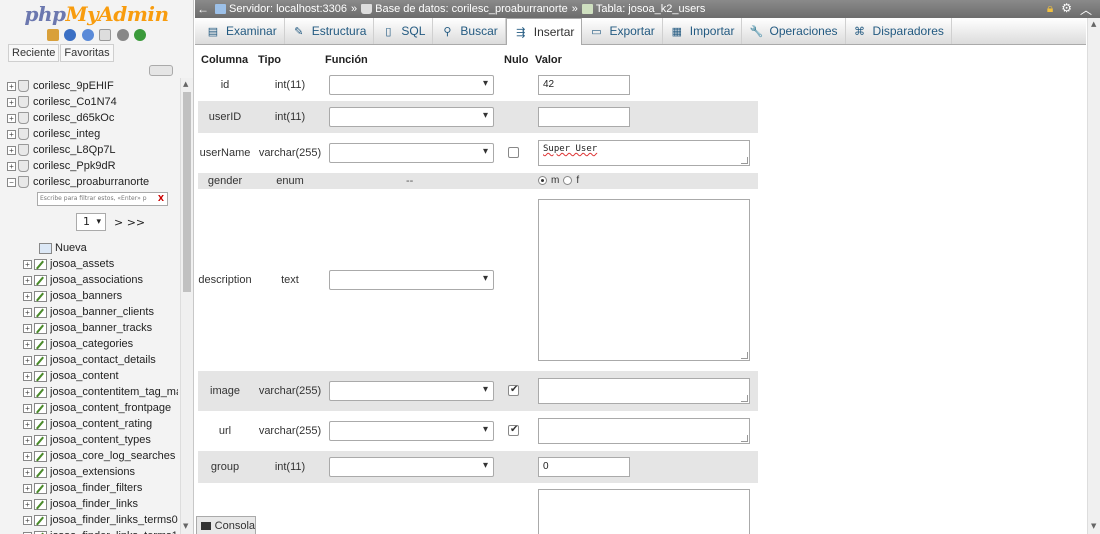 The image size is (1100, 534). Describe the element at coordinates (90, 312) in the screenshot. I see `table-item: + josoa_banner_clients` at that location.